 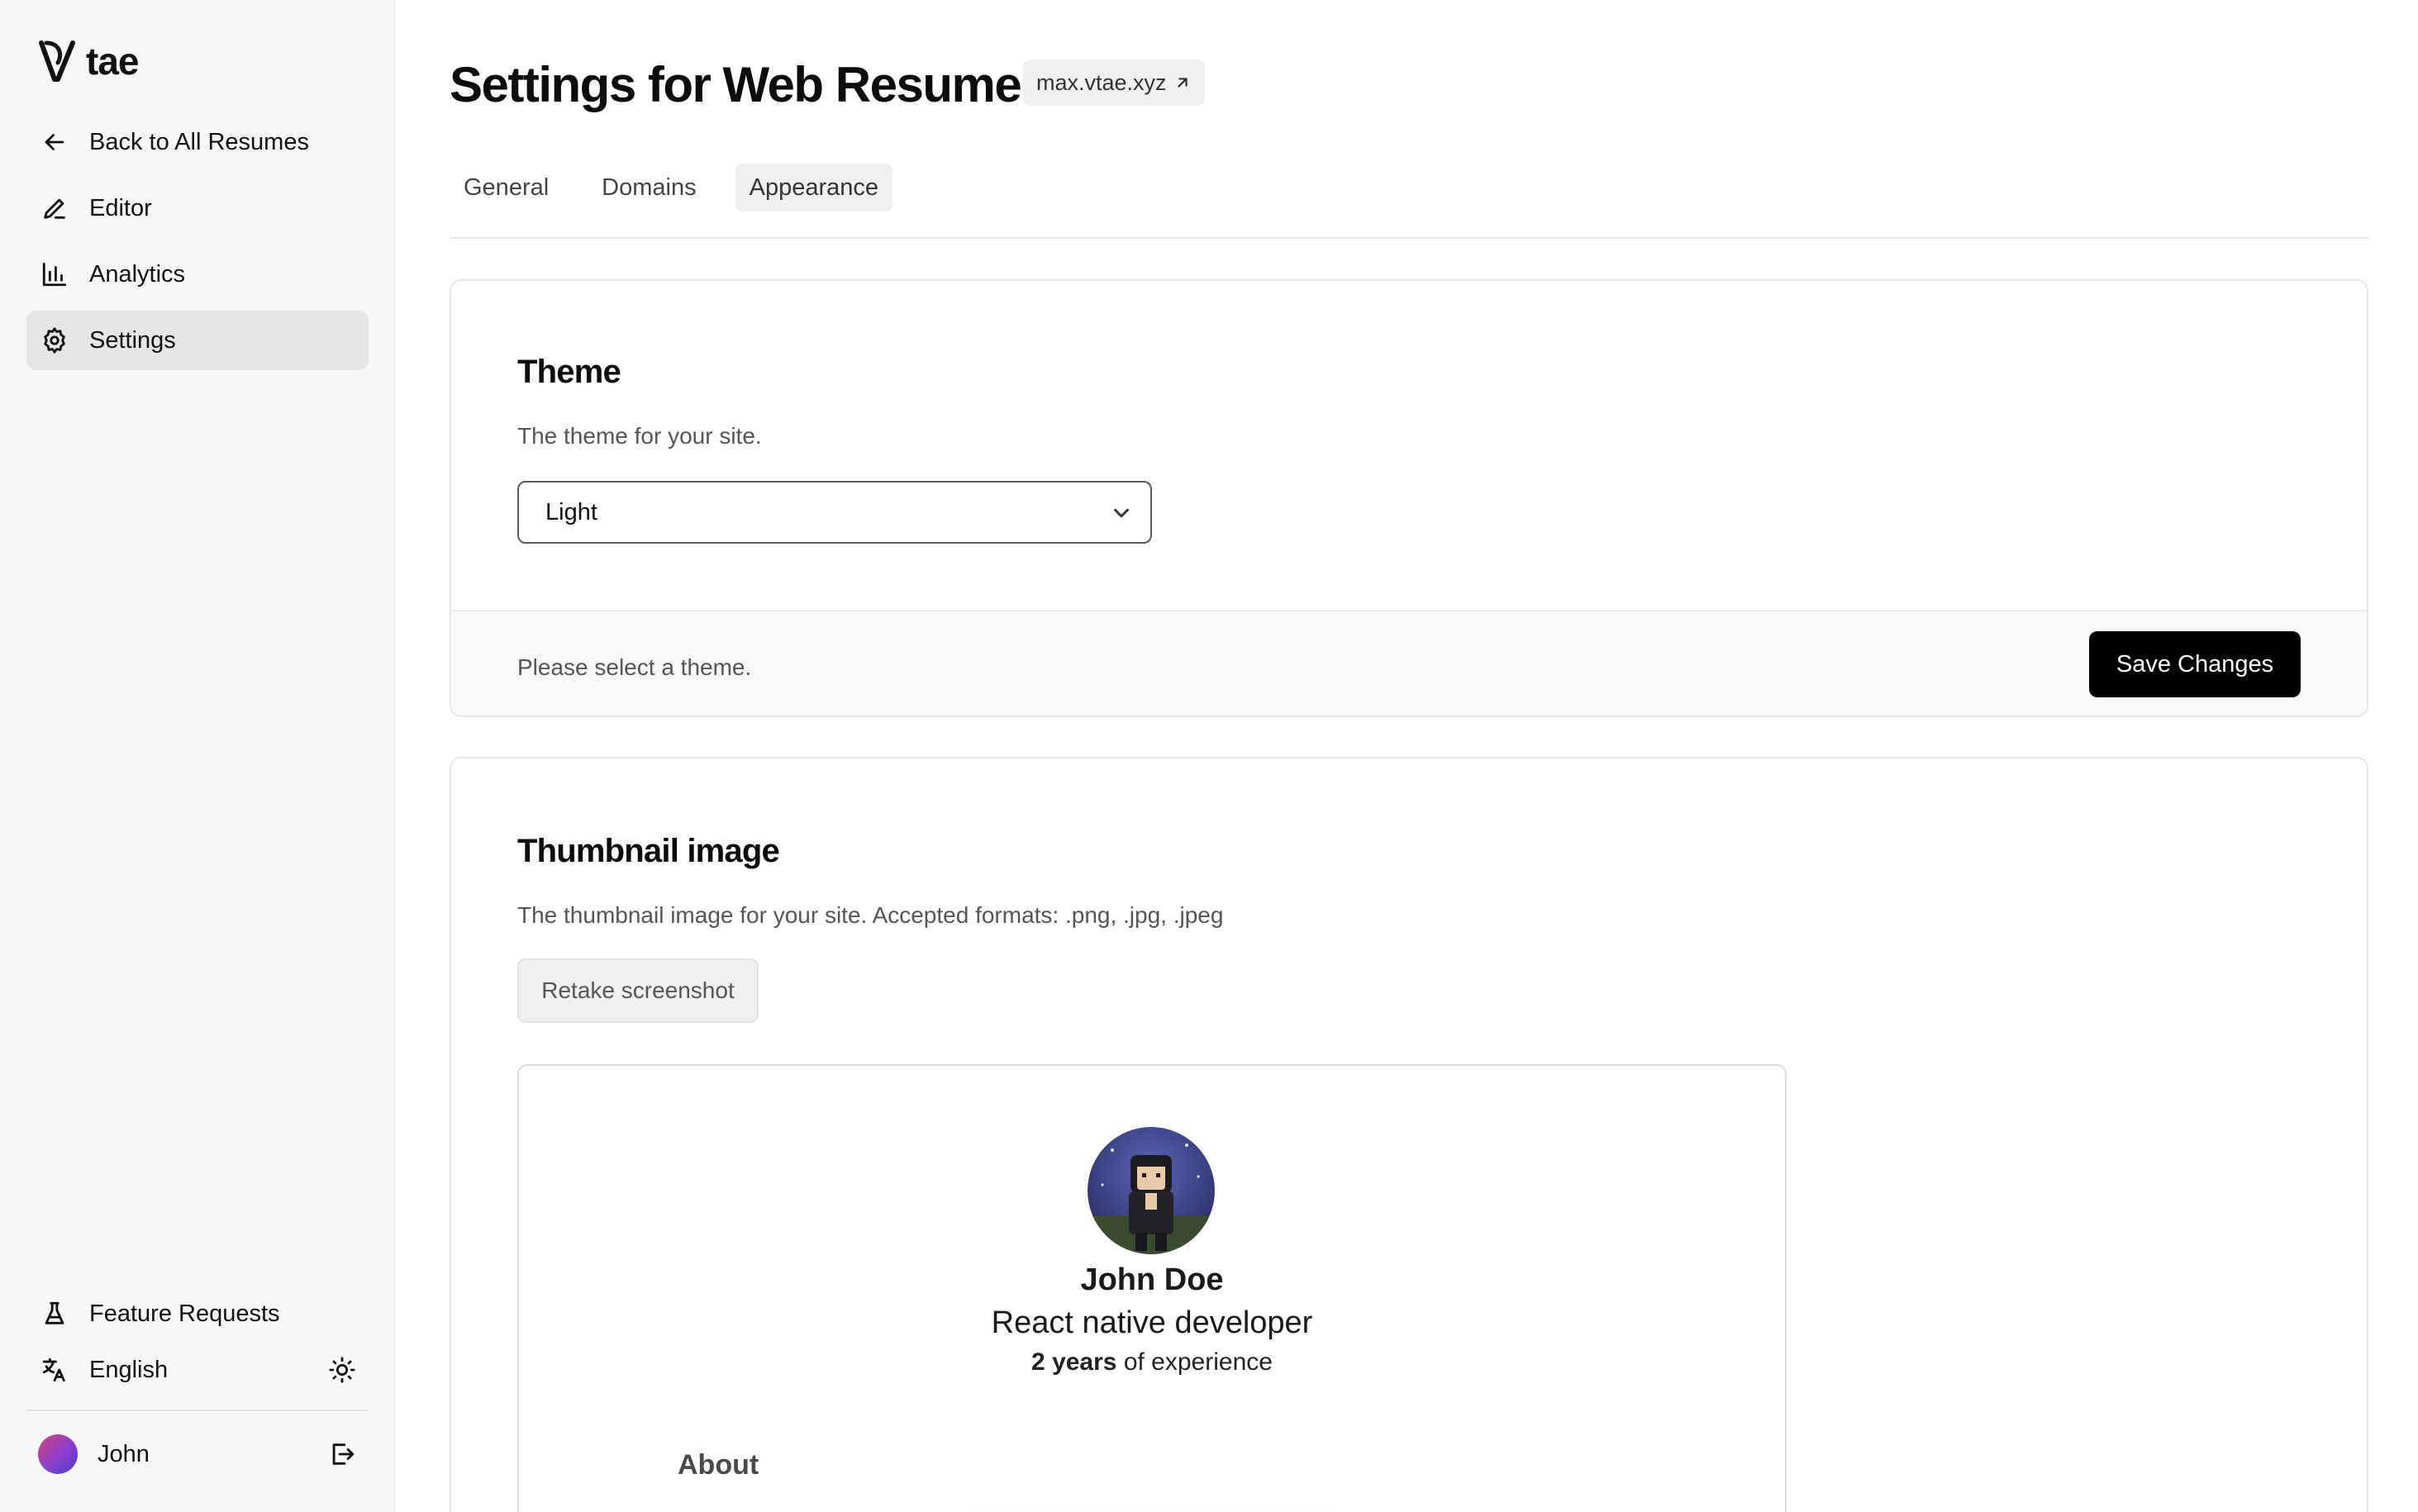 What do you see at coordinates (649, 188) in the screenshot?
I see `tab-domains: Domains` at bounding box center [649, 188].